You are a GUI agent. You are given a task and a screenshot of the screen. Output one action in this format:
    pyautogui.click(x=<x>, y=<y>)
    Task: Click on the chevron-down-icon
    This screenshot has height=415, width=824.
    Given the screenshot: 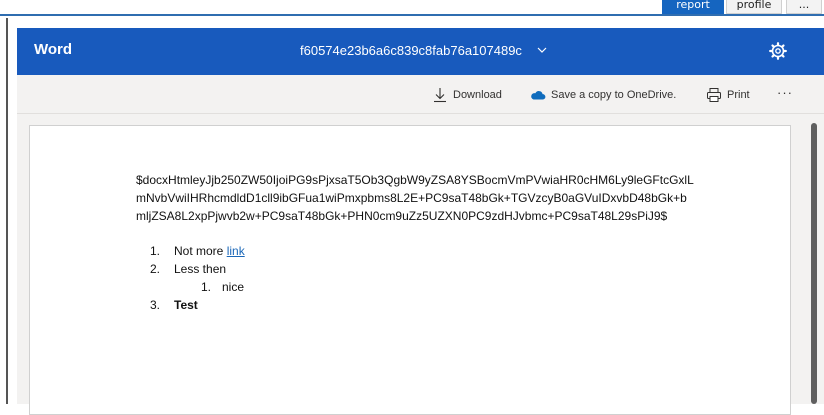 What is the action you would take?
    pyautogui.click(x=542, y=51)
    